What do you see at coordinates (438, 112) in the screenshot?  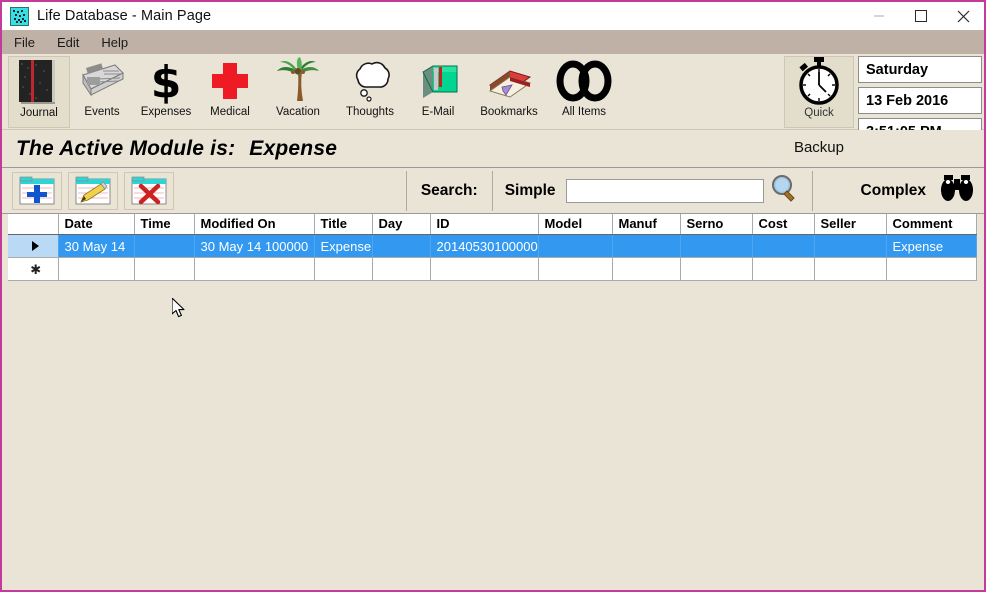 I see `toolbar-label-email: E-Mail` at bounding box center [438, 112].